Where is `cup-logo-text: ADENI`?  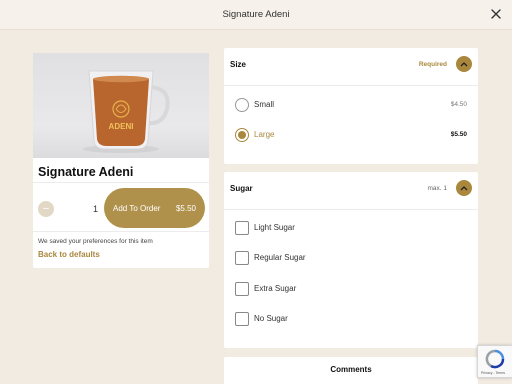 cup-logo-text: ADENI is located at coordinates (121, 126).